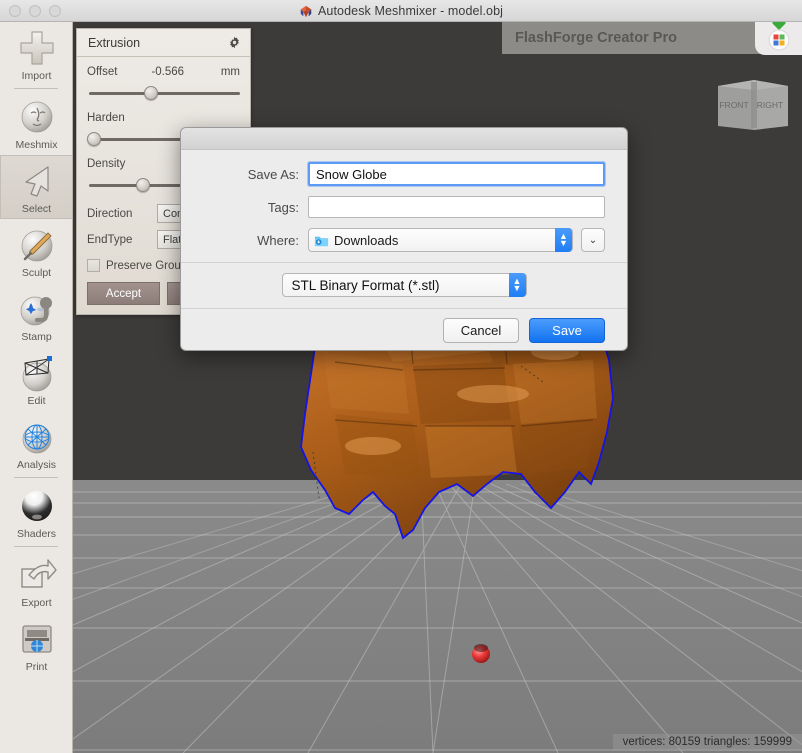  What do you see at coordinates (36, 439) in the screenshot?
I see `analysis-icon` at bounding box center [36, 439].